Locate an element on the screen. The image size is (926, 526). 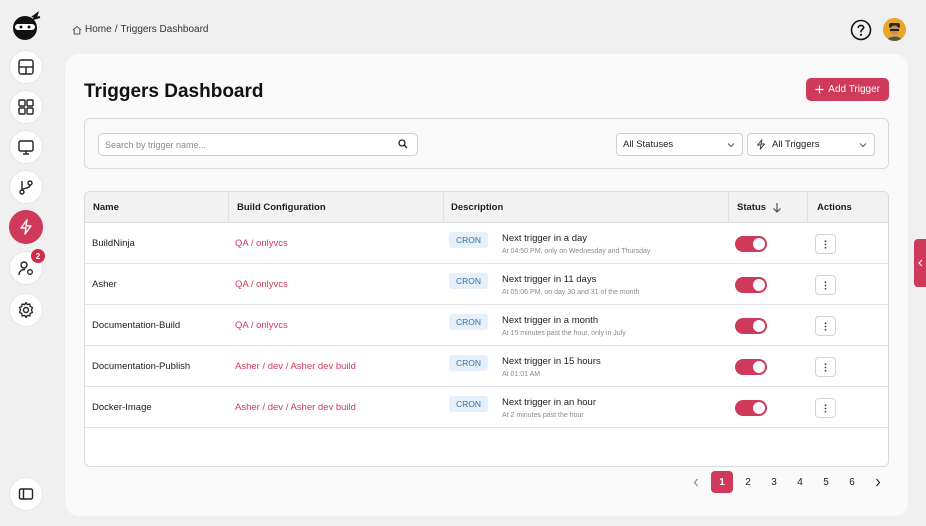
page-button-1: 1 is located at coordinates (722, 482).